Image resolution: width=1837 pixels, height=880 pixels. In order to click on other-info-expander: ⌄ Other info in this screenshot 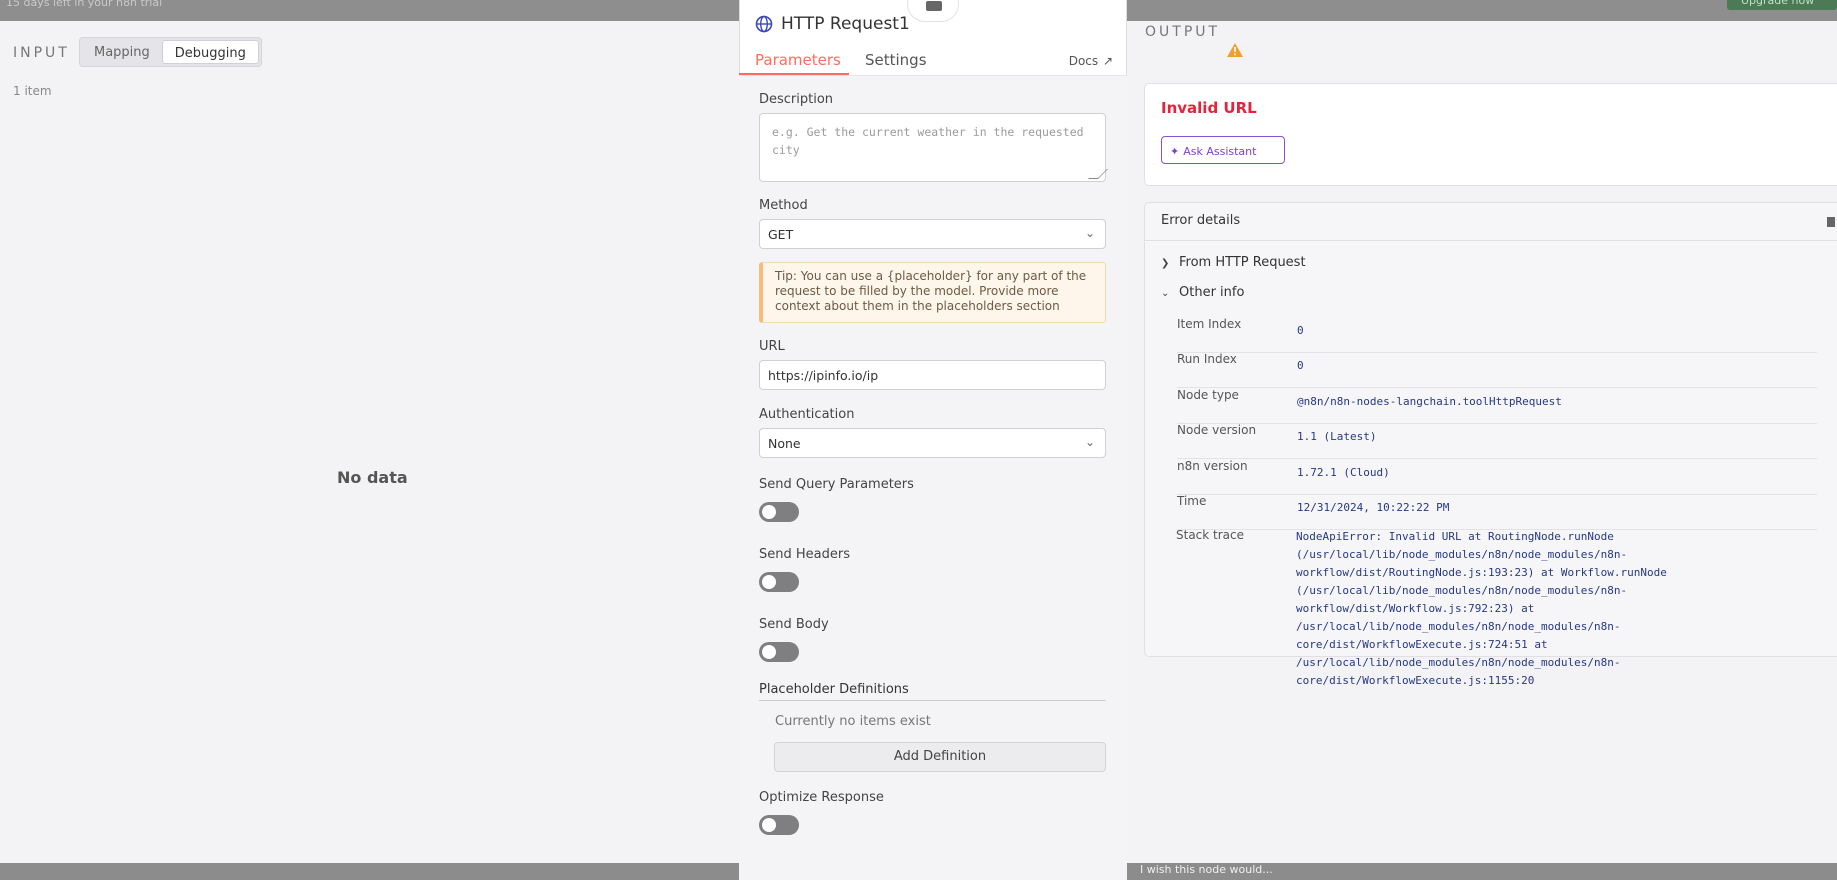, I will do `click(1202, 292)`.